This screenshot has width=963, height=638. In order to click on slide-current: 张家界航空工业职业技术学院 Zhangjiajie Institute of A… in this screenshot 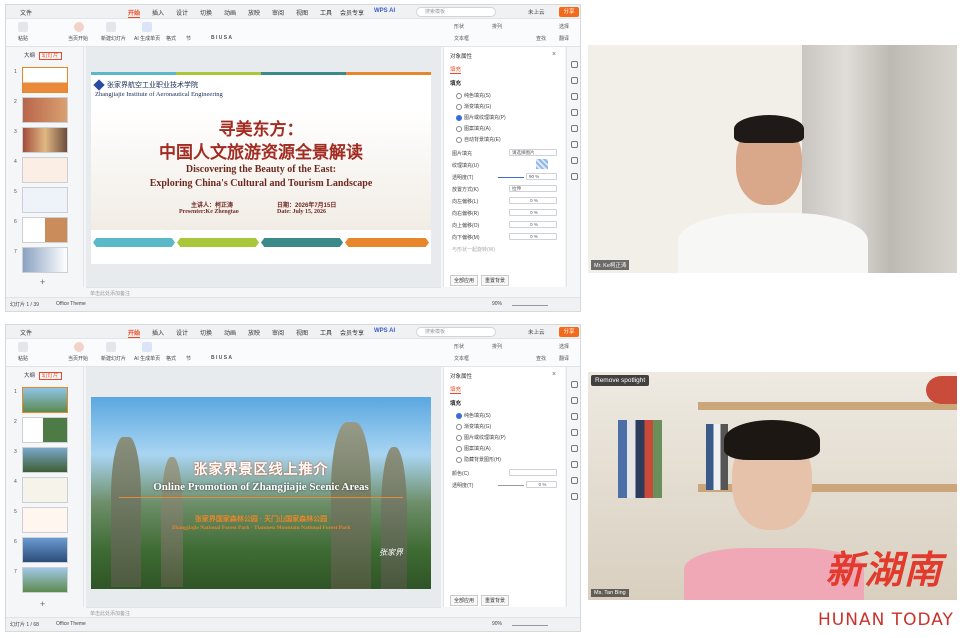, I will do `click(261, 168)`.